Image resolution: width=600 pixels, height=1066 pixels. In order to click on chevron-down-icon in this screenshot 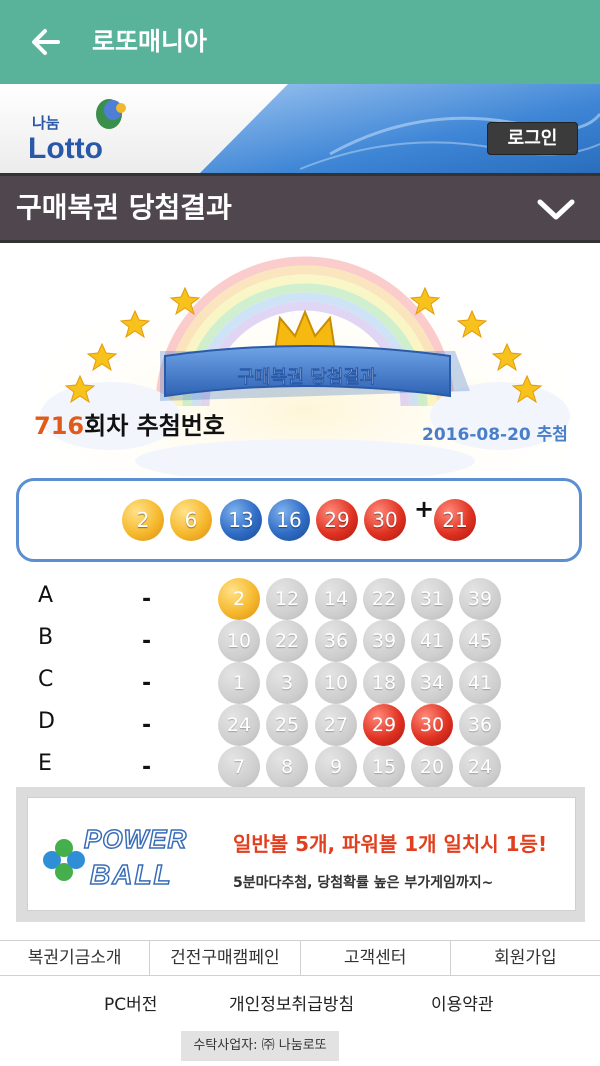, I will do `click(556, 209)`.